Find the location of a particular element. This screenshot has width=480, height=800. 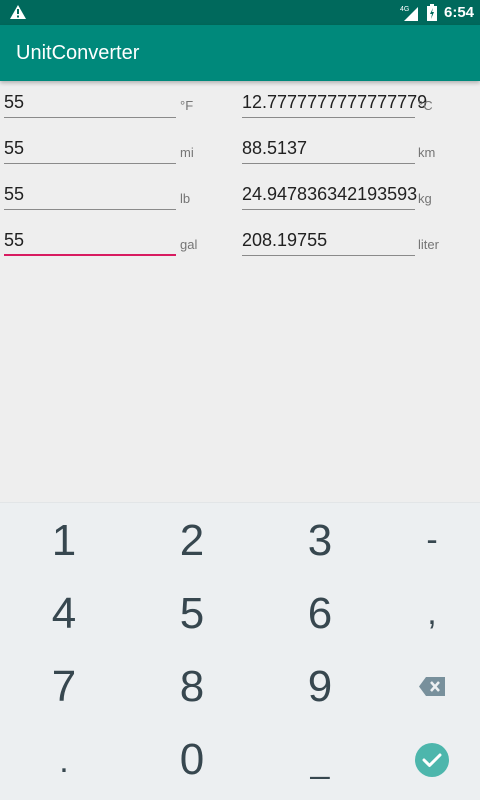

warning-icon is located at coordinates (18, 12).